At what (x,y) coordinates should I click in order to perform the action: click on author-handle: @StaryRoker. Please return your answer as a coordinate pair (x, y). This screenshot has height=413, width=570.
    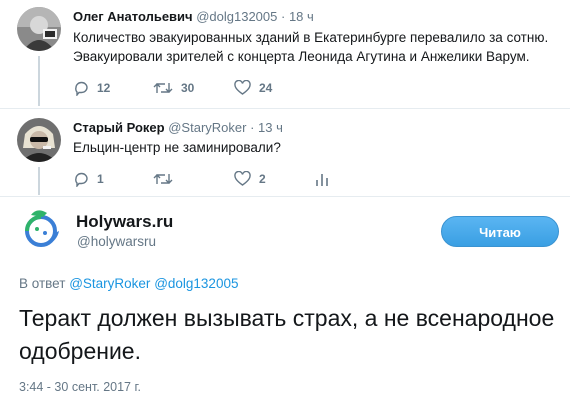
    Looking at the image, I should click on (207, 127).